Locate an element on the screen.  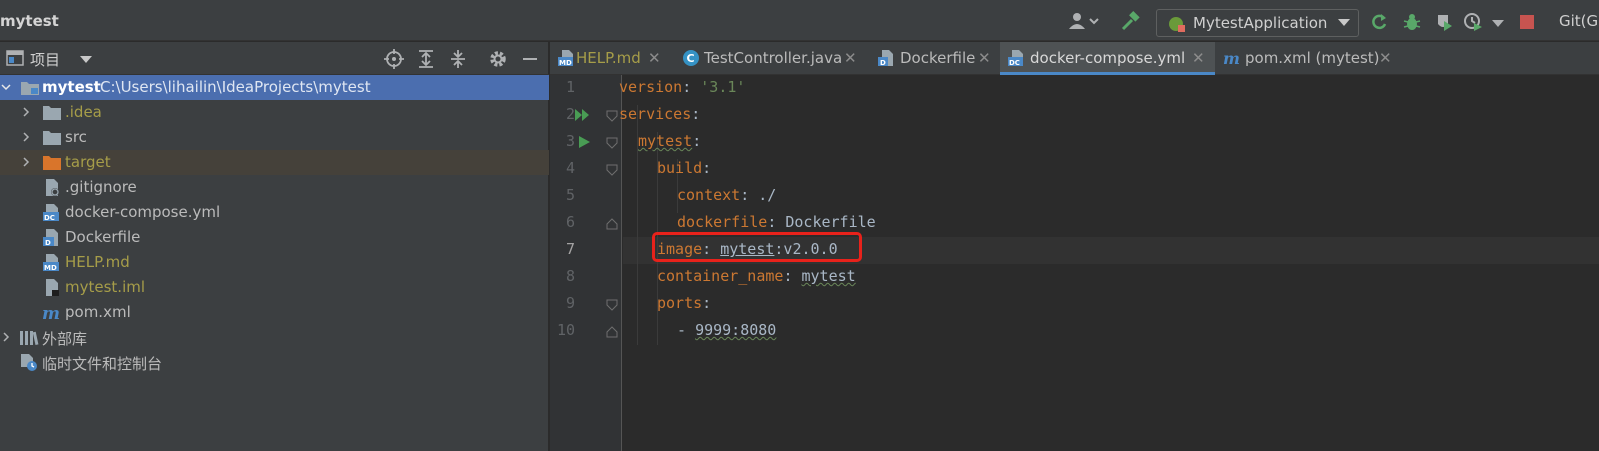
code-line-6: dockerfile: Dockerfile is located at coordinates (776, 222).